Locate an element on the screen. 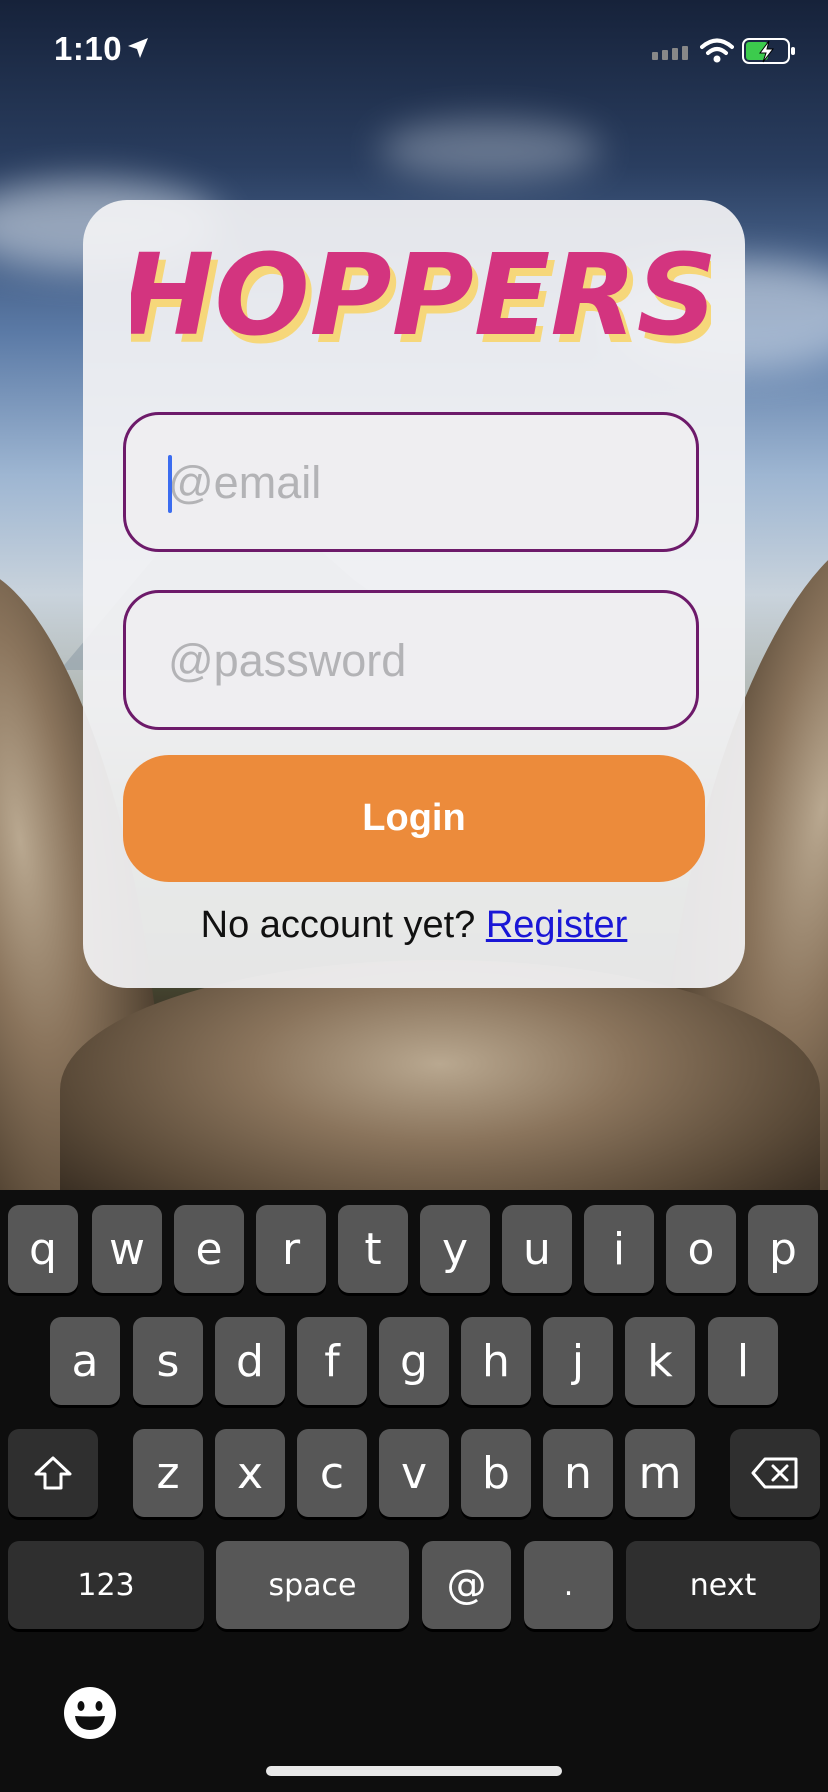 This screenshot has height=1792, width=828. status-time: 1:10 is located at coordinates (88, 48).